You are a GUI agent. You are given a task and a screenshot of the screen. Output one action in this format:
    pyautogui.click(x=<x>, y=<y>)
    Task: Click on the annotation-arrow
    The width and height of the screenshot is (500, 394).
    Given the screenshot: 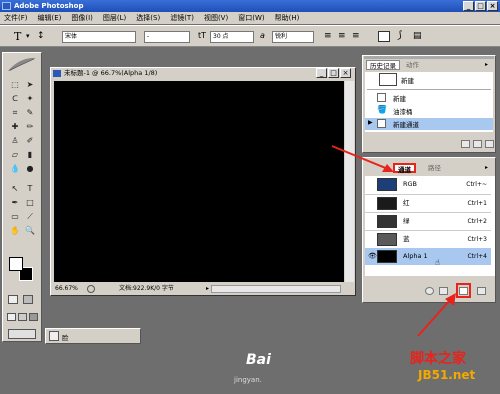 What is the action you would take?
    pyautogui.click(x=362, y=158)
    